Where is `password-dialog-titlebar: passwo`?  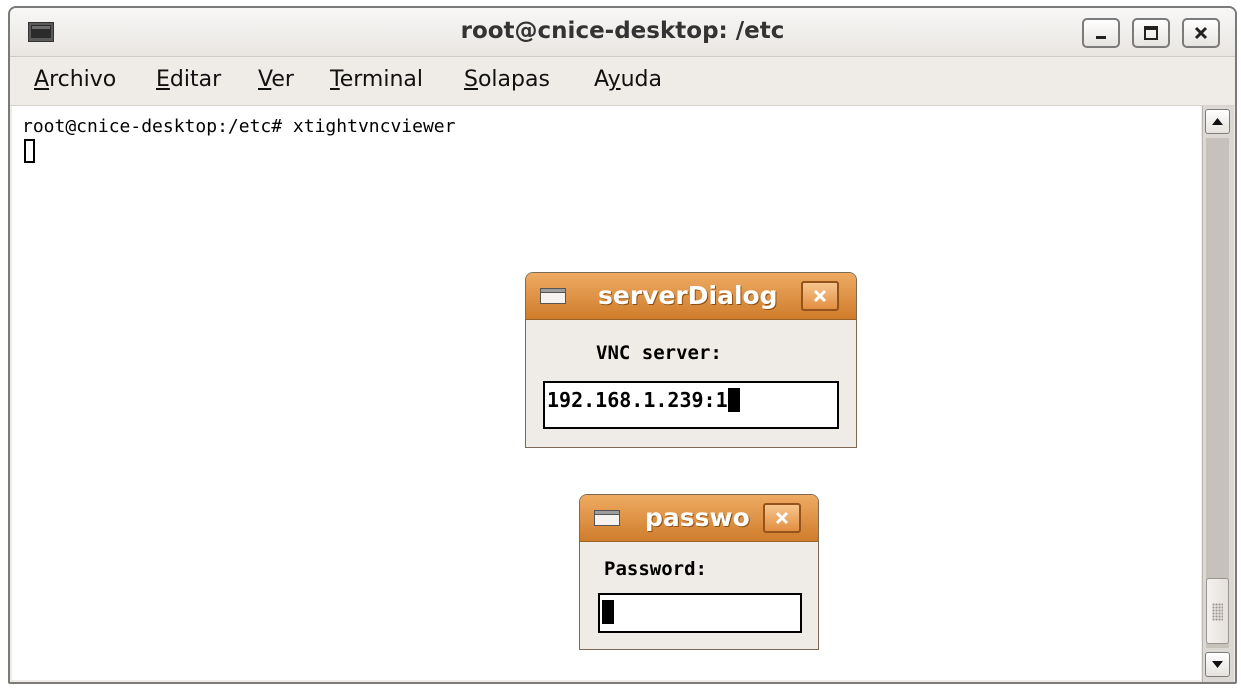
password-dialog-titlebar: passwo is located at coordinates (699, 518).